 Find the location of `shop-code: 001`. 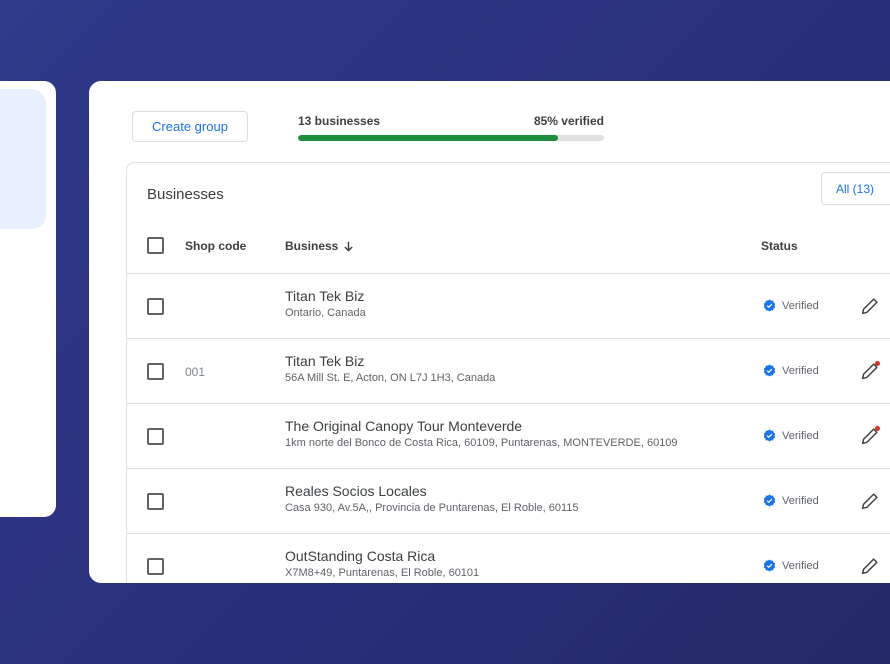

shop-code: 001 is located at coordinates (195, 372).